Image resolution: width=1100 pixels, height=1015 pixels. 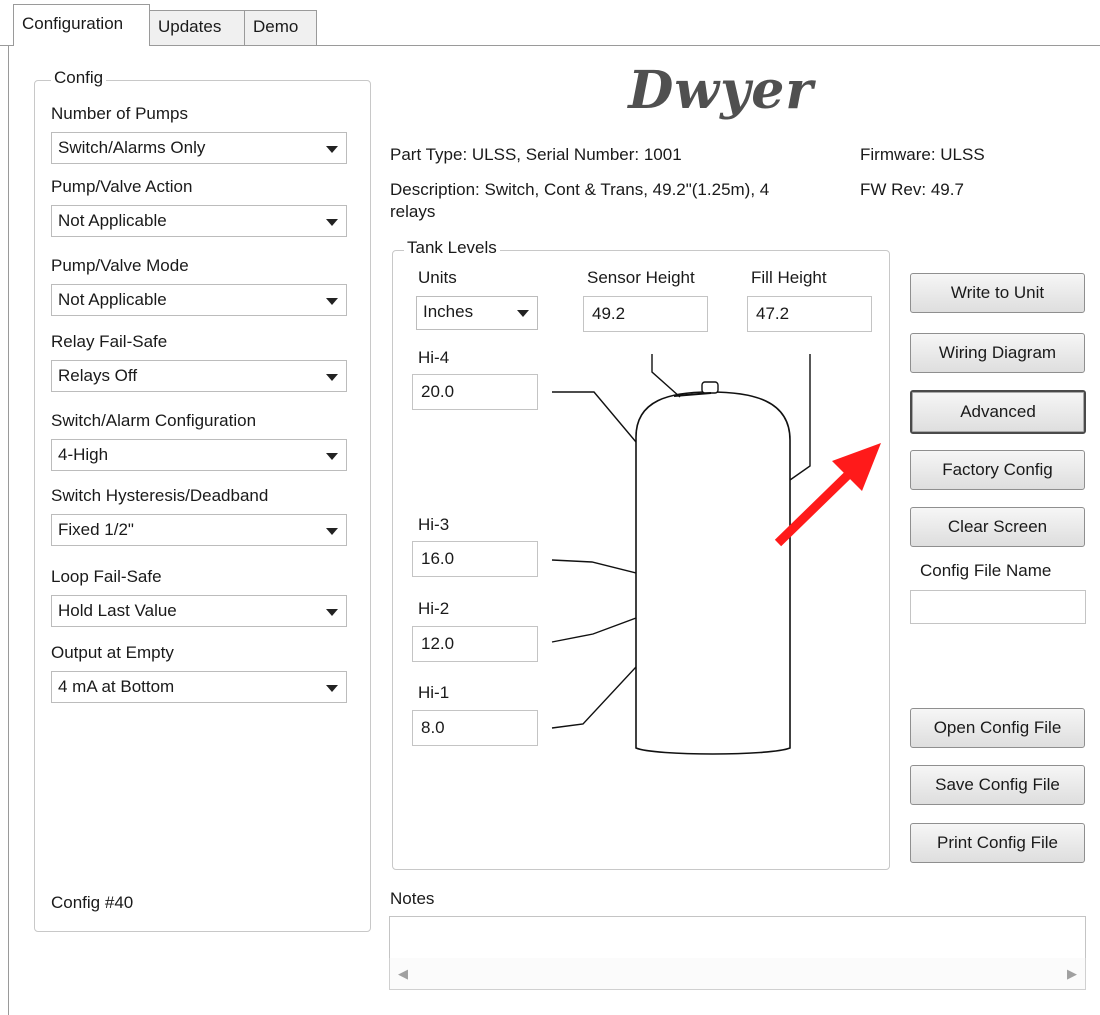 What do you see at coordinates (403, 974) in the screenshot?
I see `scroll-left-icon: ◀` at bounding box center [403, 974].